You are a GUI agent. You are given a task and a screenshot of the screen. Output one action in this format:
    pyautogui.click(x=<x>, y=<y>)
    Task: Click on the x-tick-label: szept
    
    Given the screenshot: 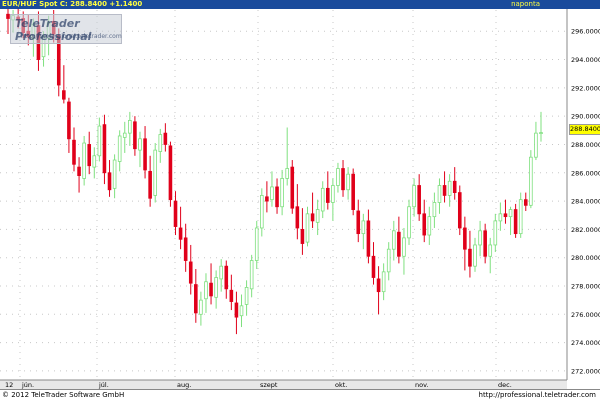 What is the action you would take?
    pyautogui.click(x=269, y=385)
    